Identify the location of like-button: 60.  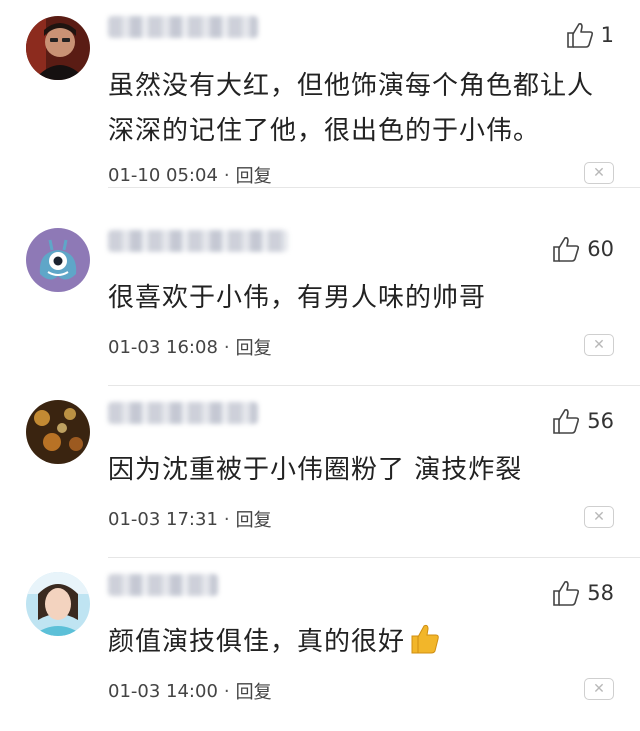
(582, 249).